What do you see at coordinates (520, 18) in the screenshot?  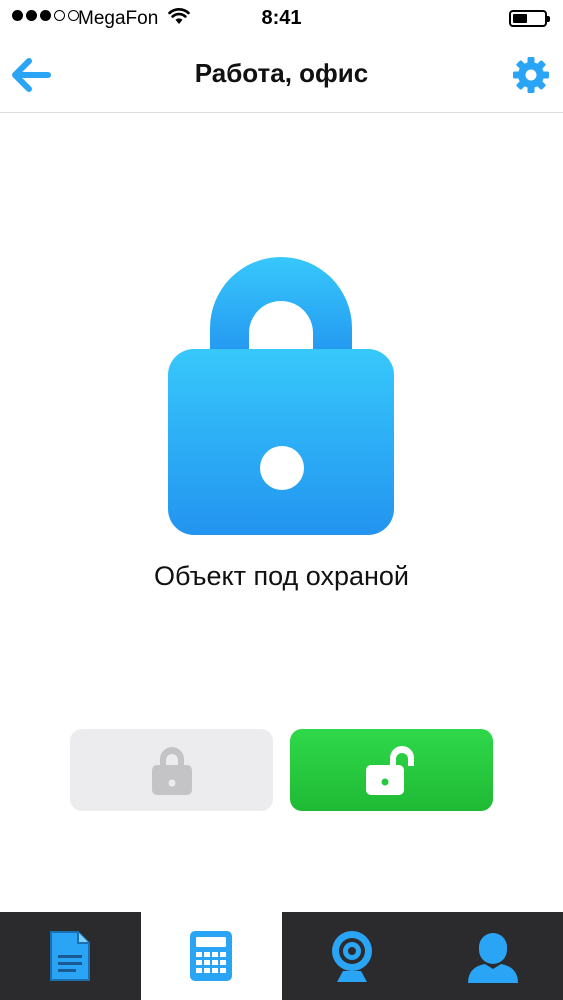 I see `battery-level` at bounding box center [520, 18].